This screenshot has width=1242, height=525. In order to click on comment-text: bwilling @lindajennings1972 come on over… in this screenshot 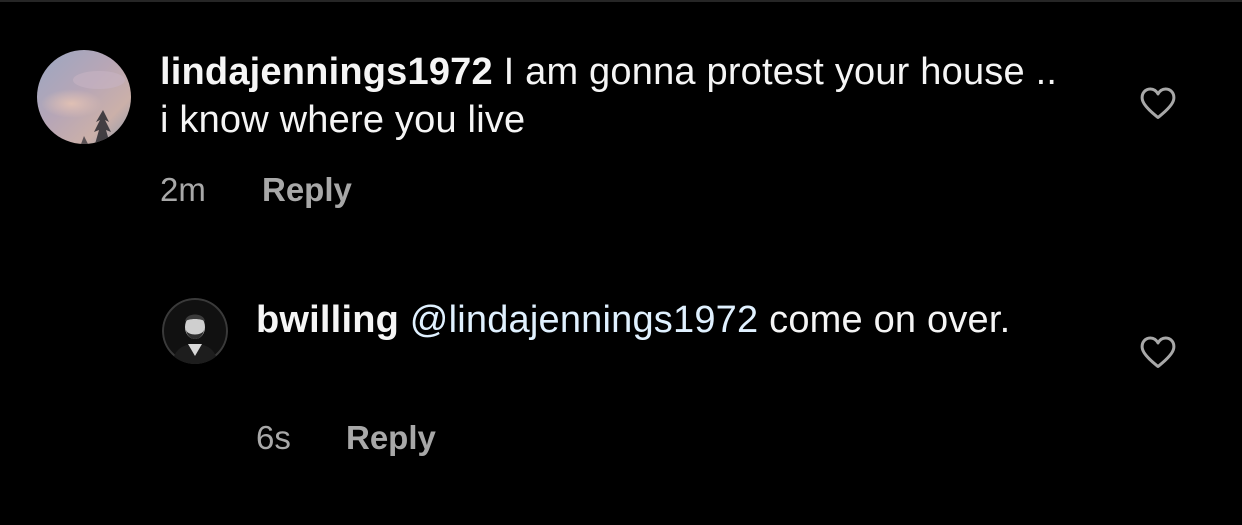, I will do `click(666, 320)`.